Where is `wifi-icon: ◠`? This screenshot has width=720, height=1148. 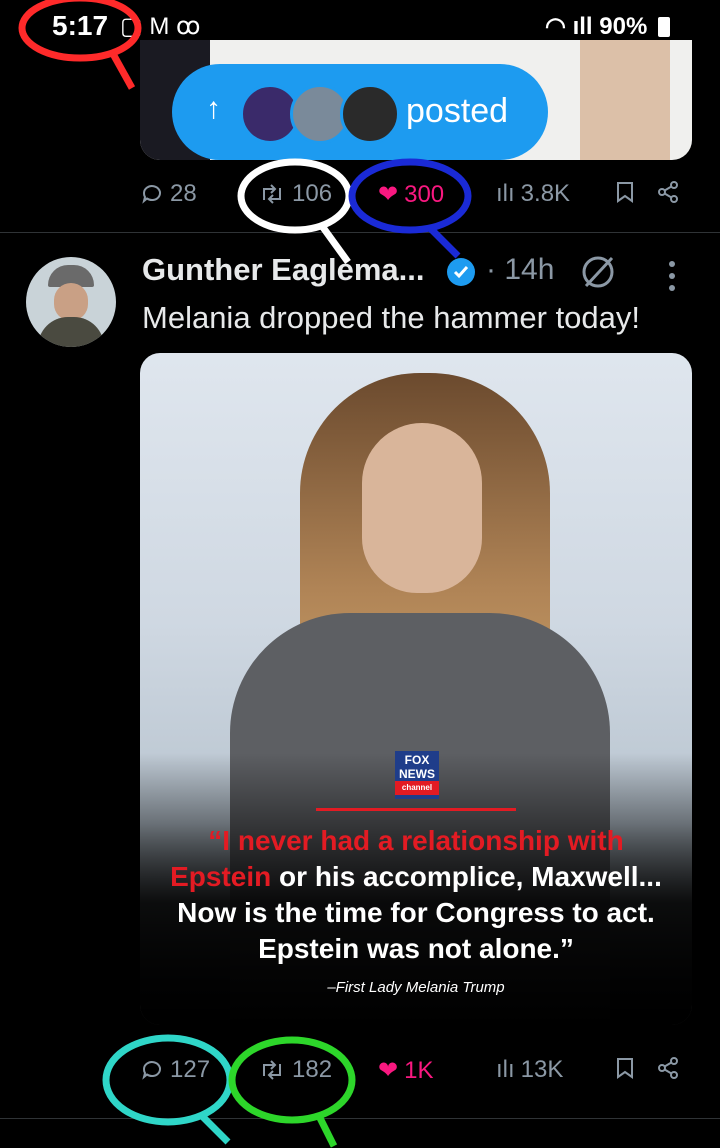
wifi-icon: ◠ is located at coordinates (555, 26).